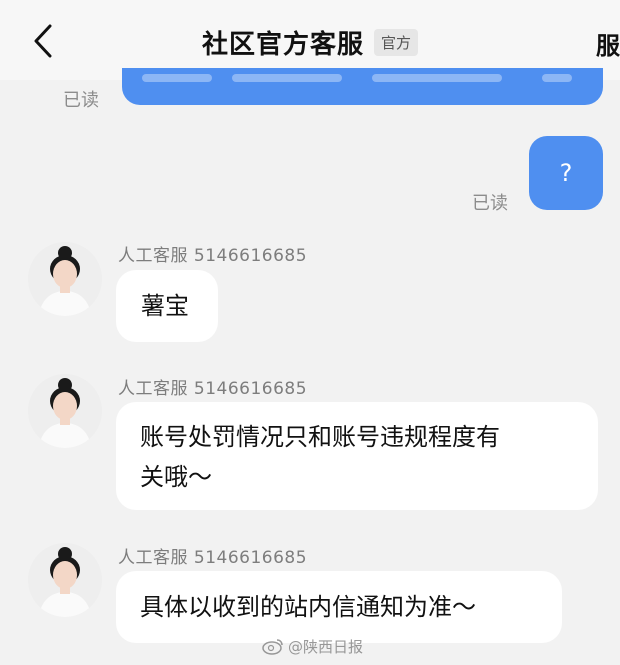 The width and height of the screenshot is (620, 665). What do you see at coordinates (176, 477) in the screenshot?
I see `message-text-line: 关哦～` at bounding box center [176, 477].